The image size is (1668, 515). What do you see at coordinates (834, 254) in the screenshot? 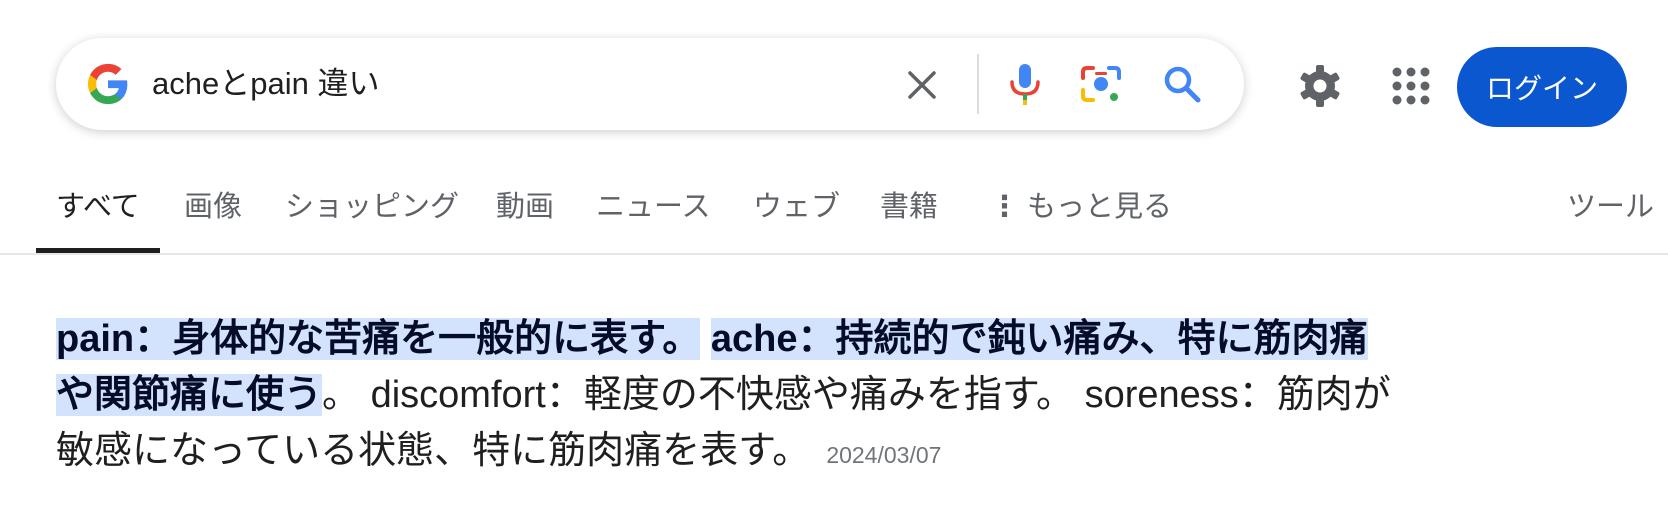
I see `tabs-divider` at bounding box center [834, 254].